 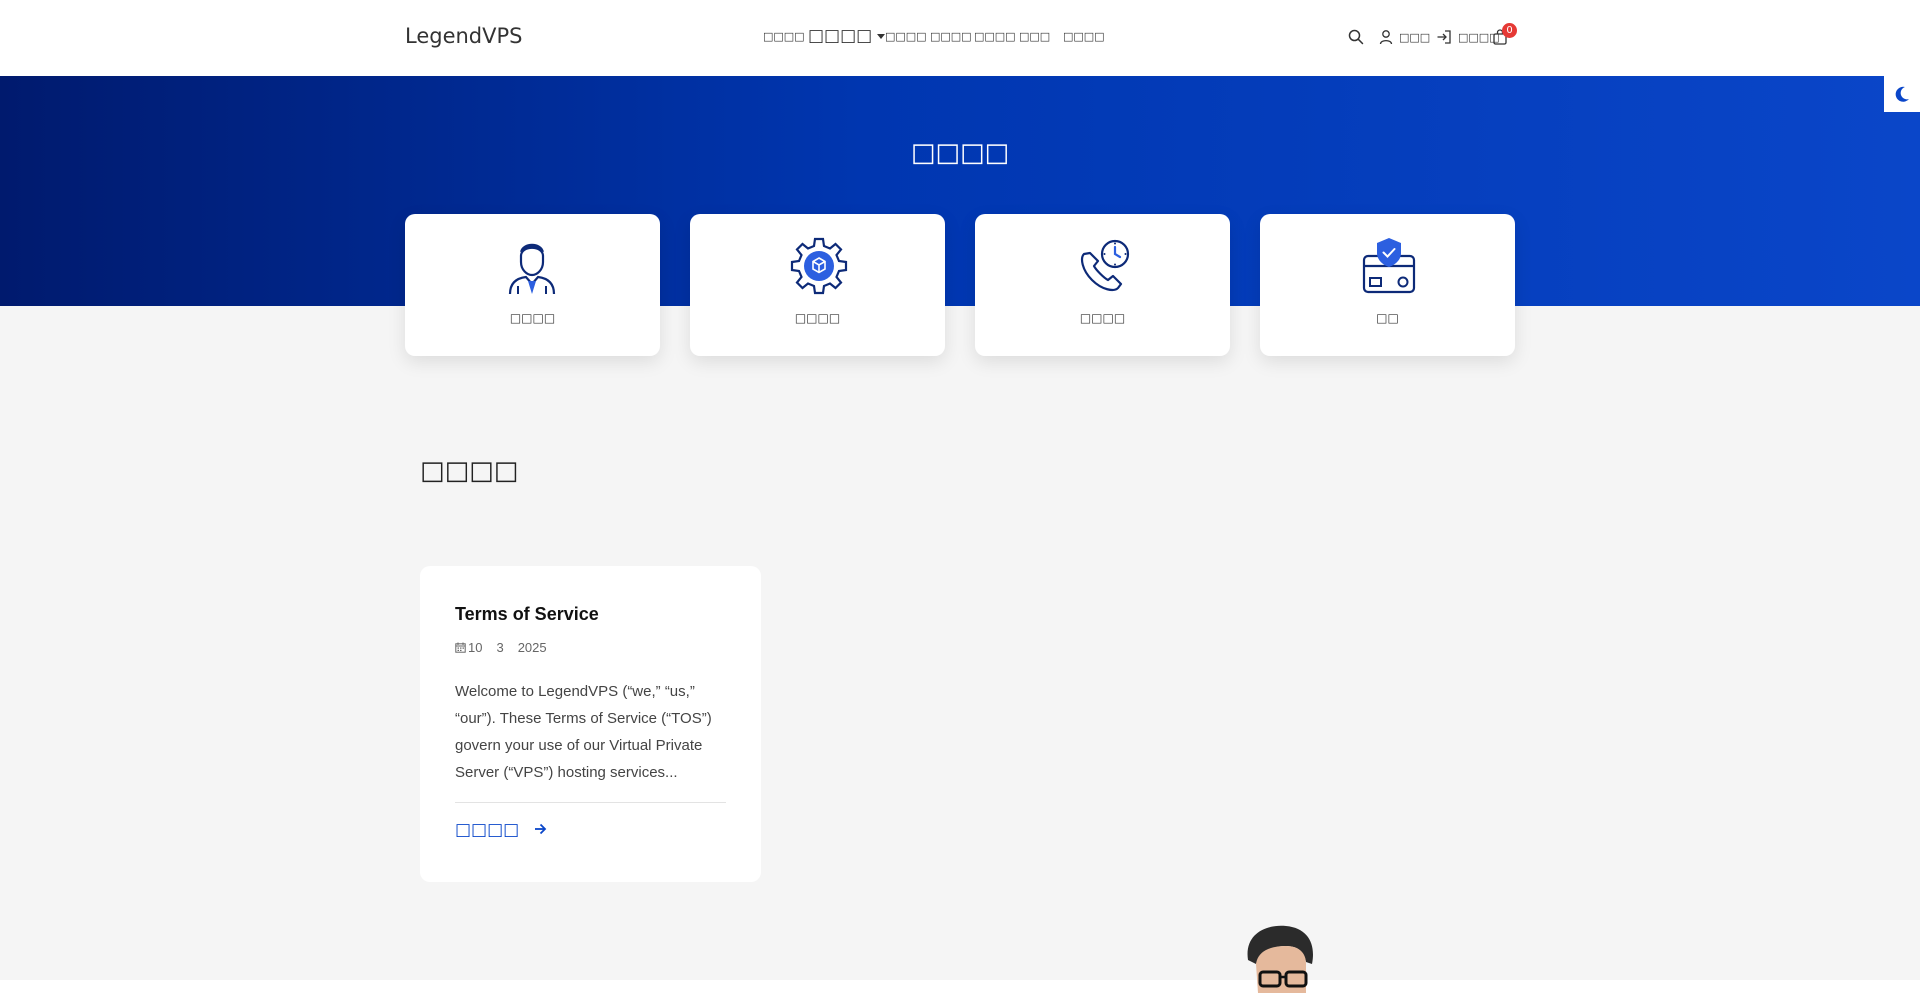 I want to click on feature-card-label: □□, so click(x=1387, y=318).